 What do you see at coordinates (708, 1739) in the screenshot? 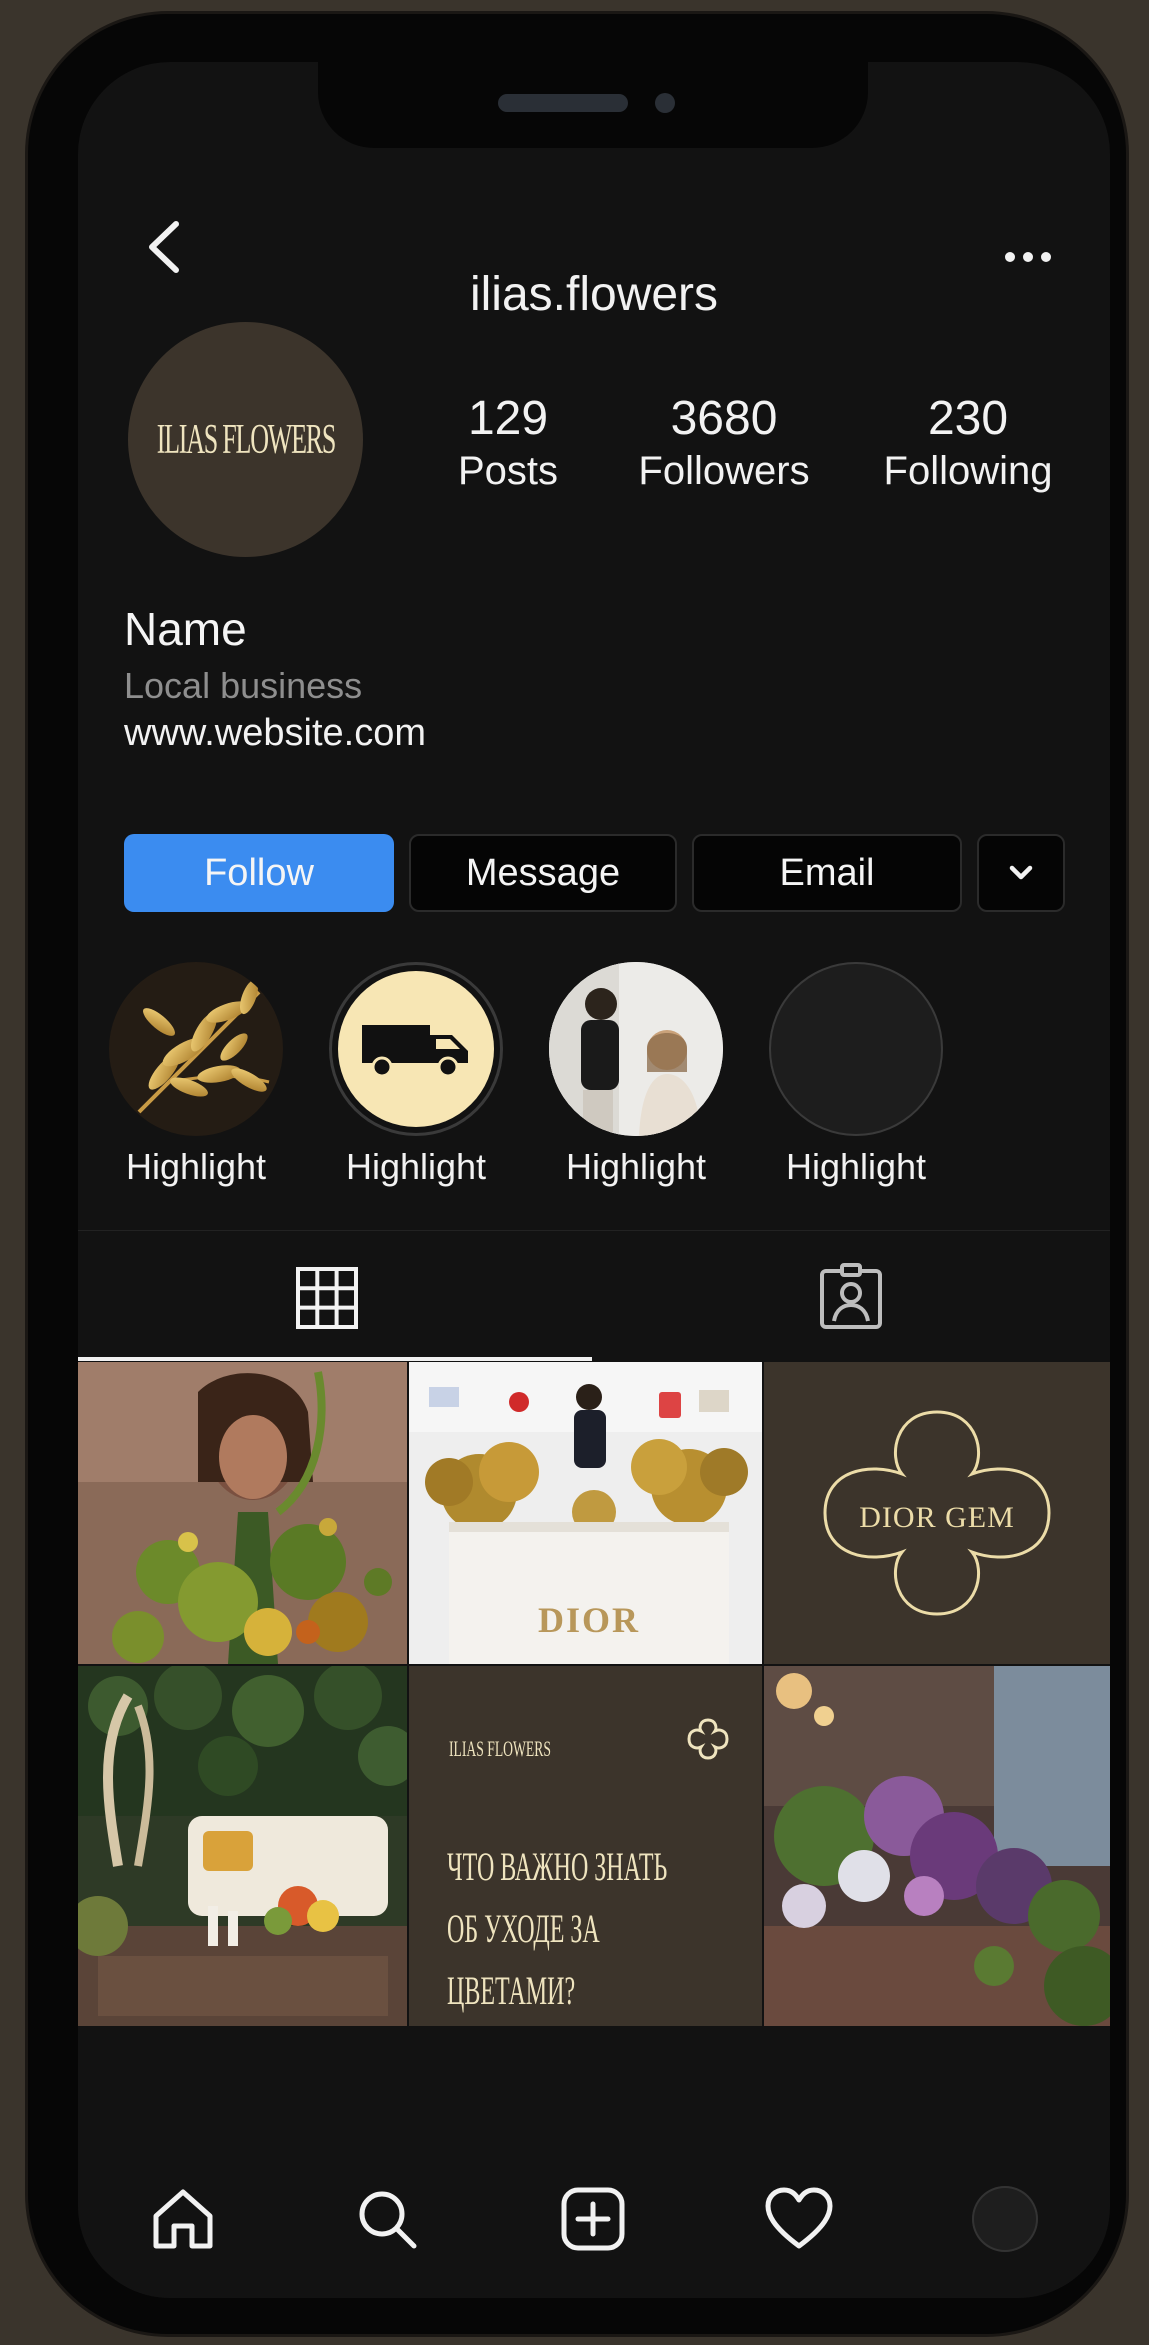
I see `clover-icon` at bounding box center [708, 1739].